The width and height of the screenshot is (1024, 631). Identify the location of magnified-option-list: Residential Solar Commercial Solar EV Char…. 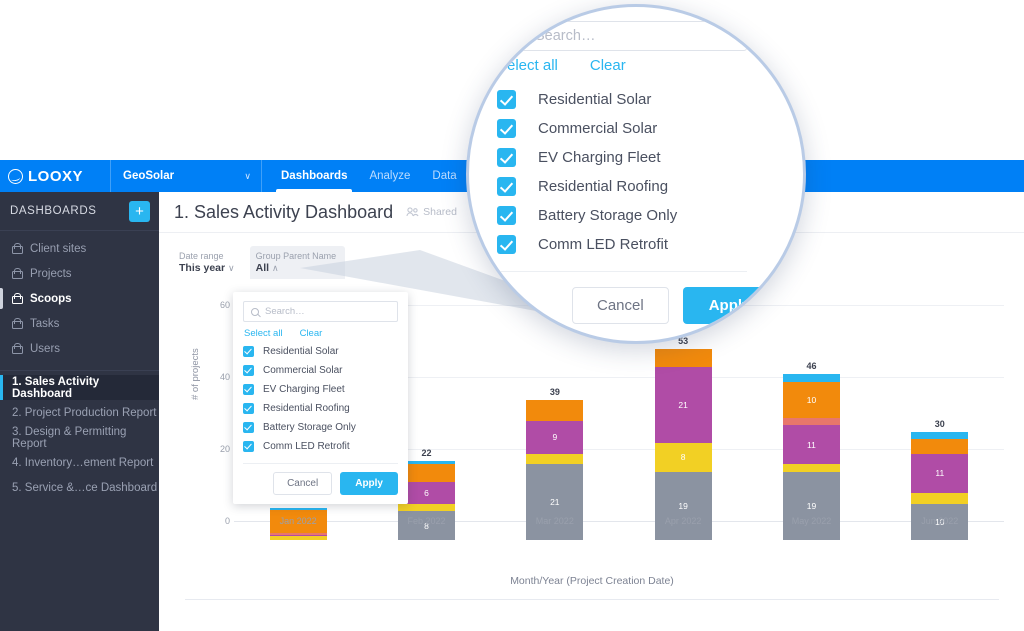
(587, 172).